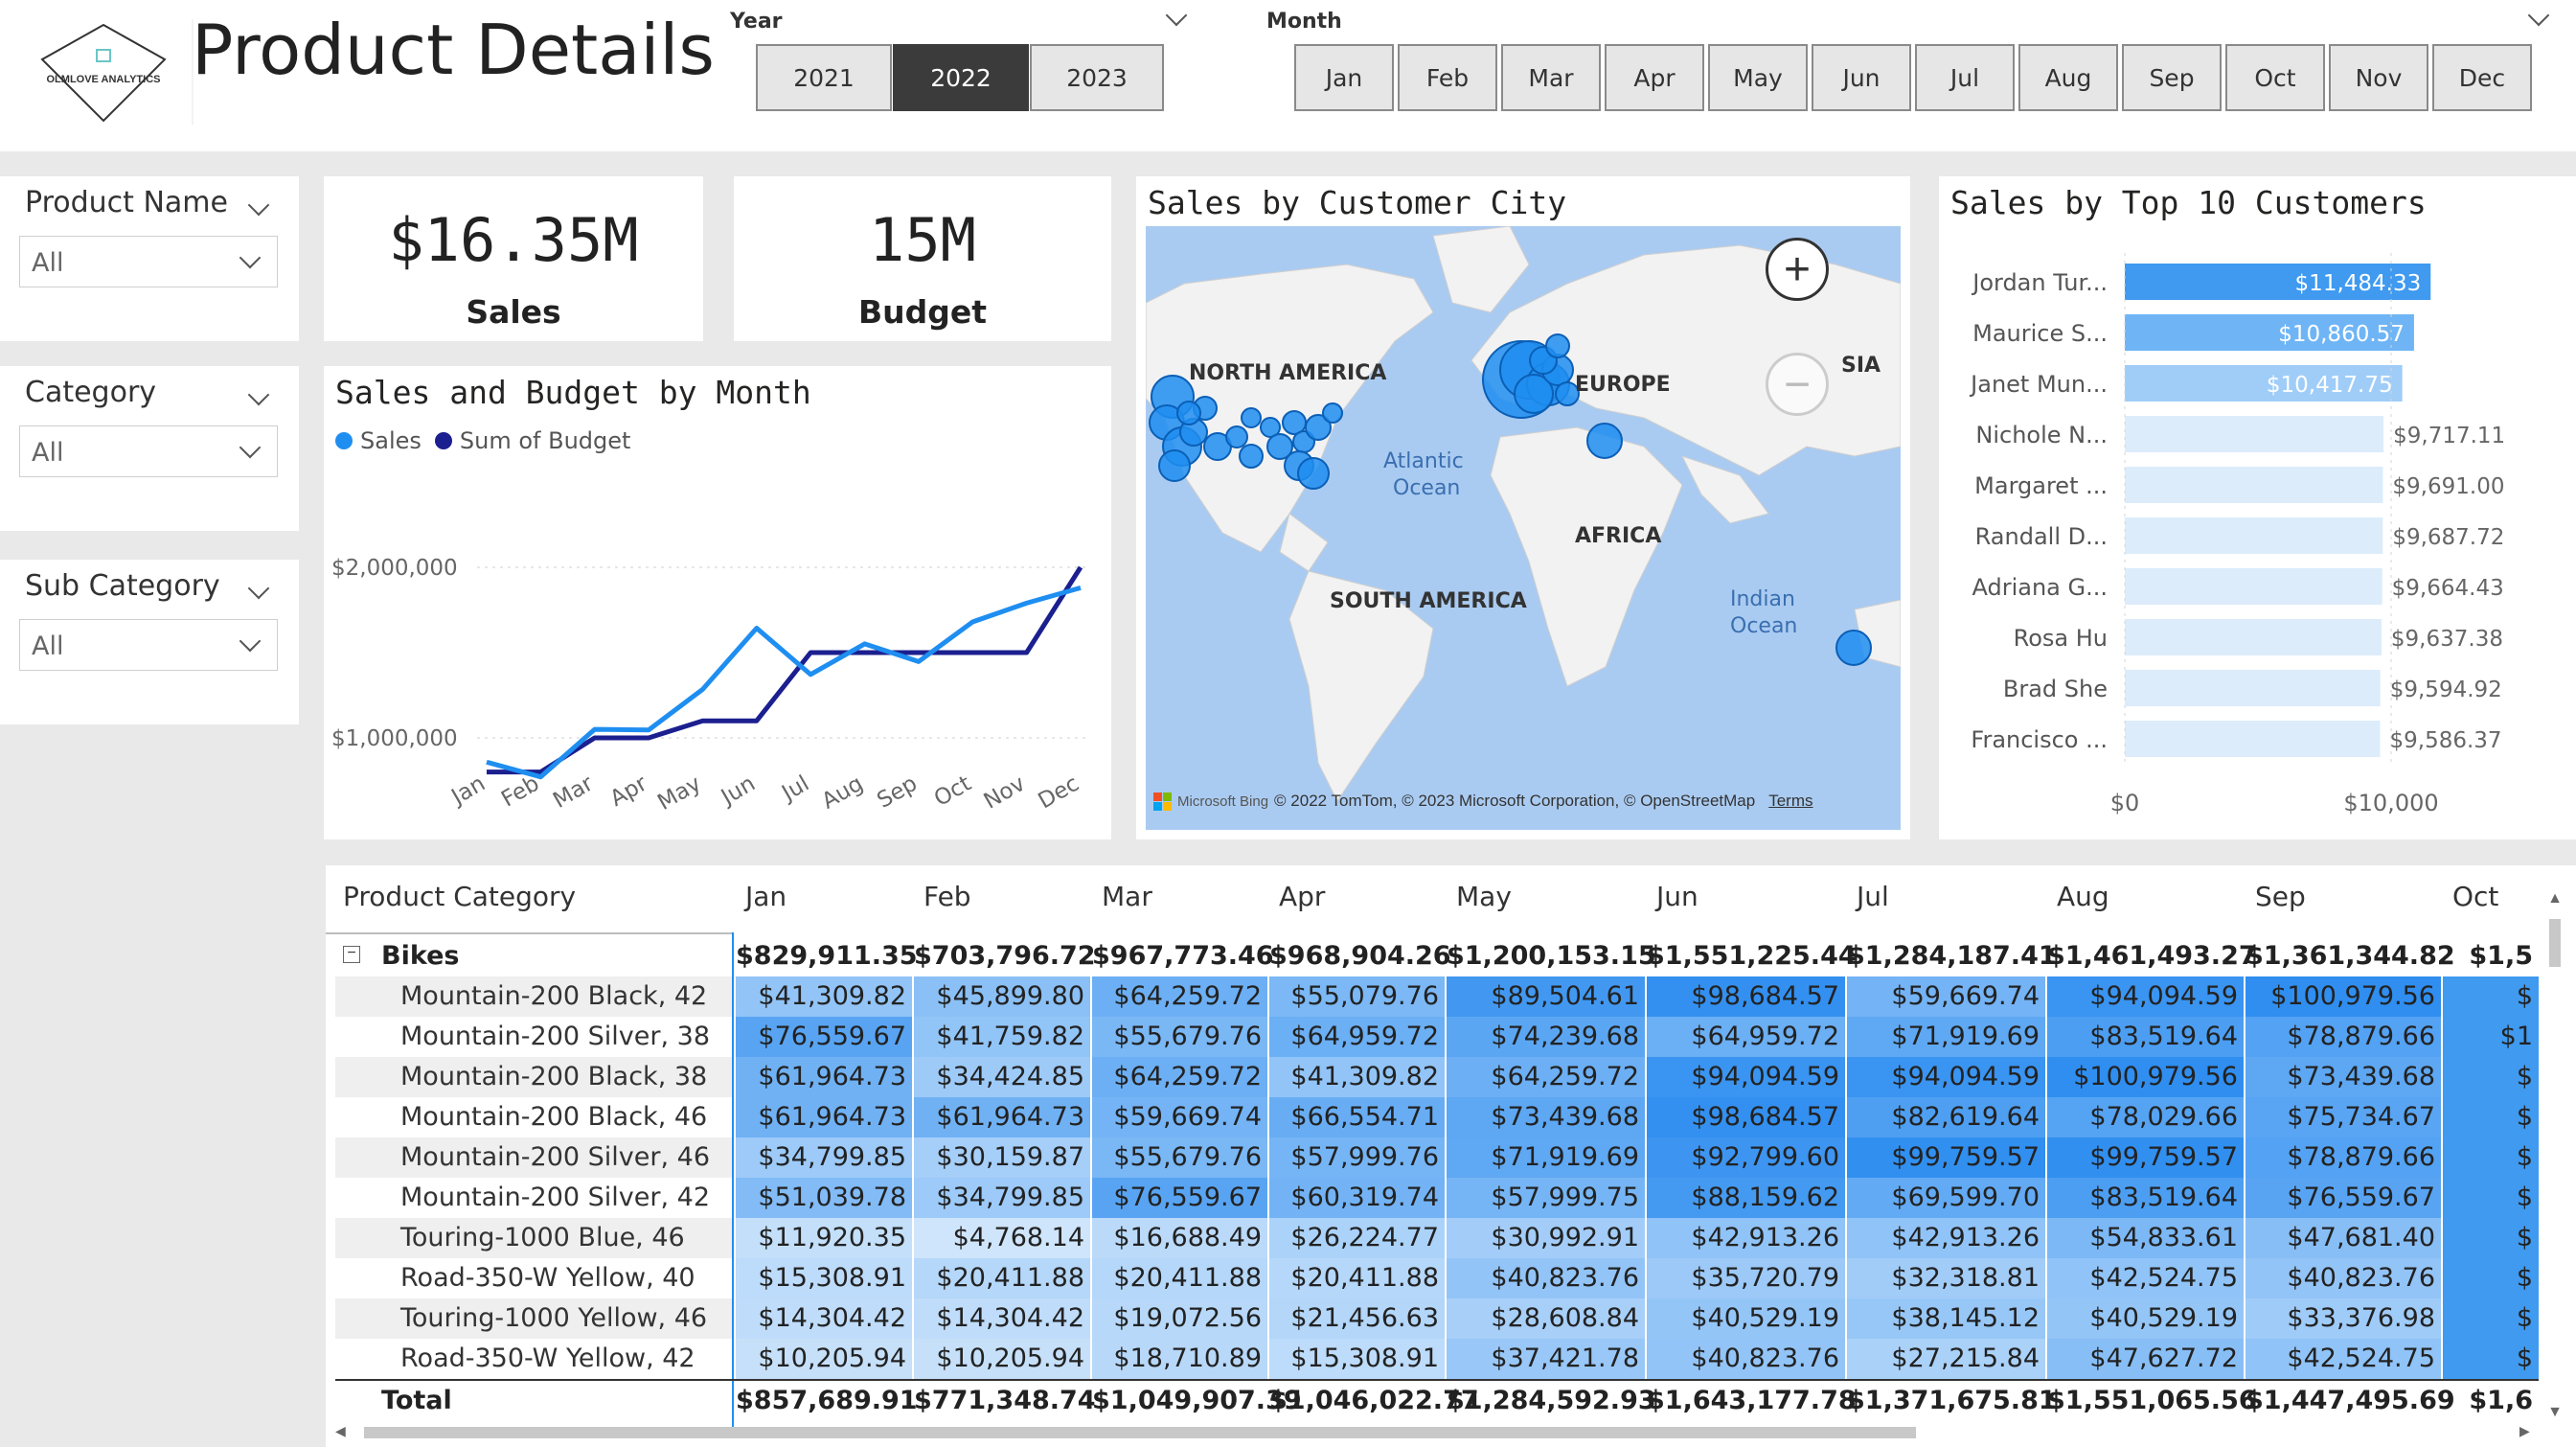  Describe the element at coordinates (1677, 896) in the screenshot. I see `matrix-column-header: Jun` at that location.